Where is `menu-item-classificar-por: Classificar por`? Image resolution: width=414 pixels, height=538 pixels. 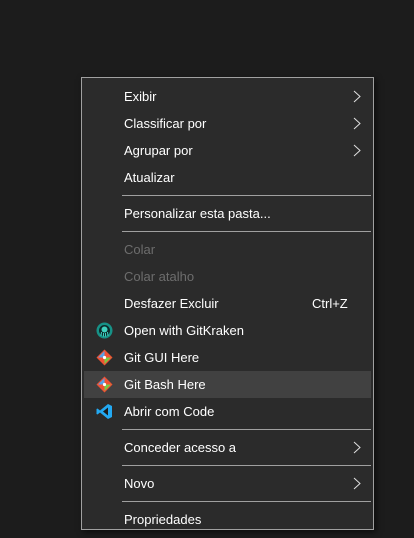 menu-item-classificar-por: Classificar por is located at coordinates (227, 123).